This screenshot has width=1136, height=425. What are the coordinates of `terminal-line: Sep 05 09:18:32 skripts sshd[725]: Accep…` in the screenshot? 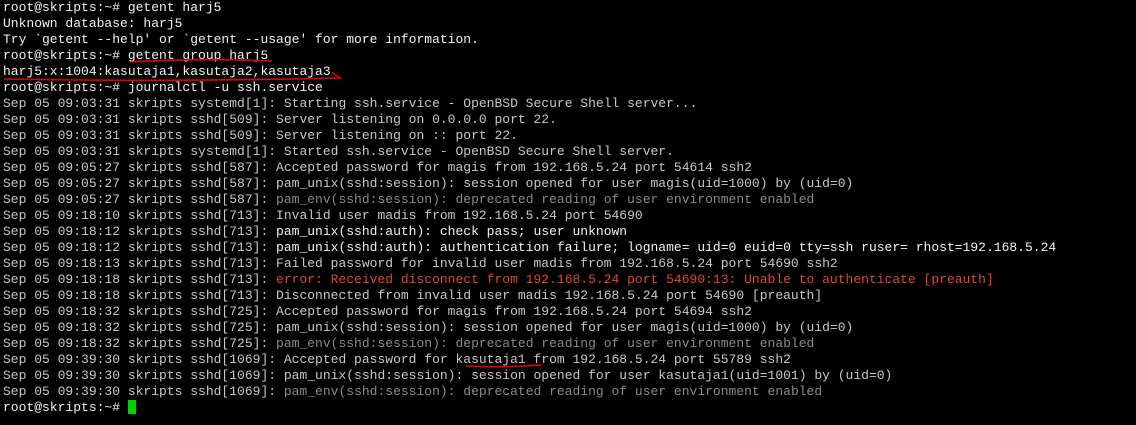 It's located at (377, 311).